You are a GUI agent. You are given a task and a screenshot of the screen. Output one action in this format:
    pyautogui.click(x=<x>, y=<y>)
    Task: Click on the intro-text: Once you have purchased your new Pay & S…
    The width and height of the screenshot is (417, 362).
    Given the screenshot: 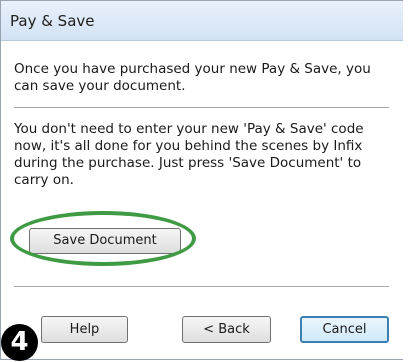 What is the action you would take?
    pyautogui.click(x=192, y=77)
    